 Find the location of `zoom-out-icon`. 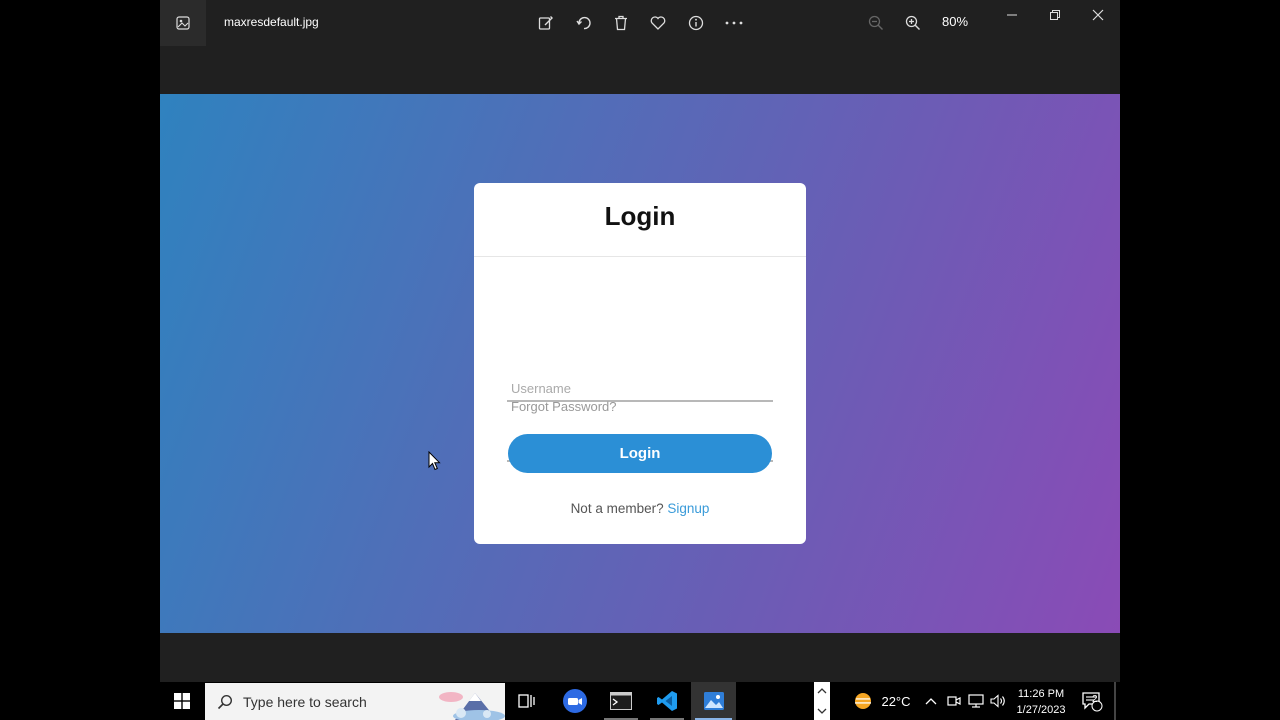

zoom-out-icon is located at coordinates (876, 23).